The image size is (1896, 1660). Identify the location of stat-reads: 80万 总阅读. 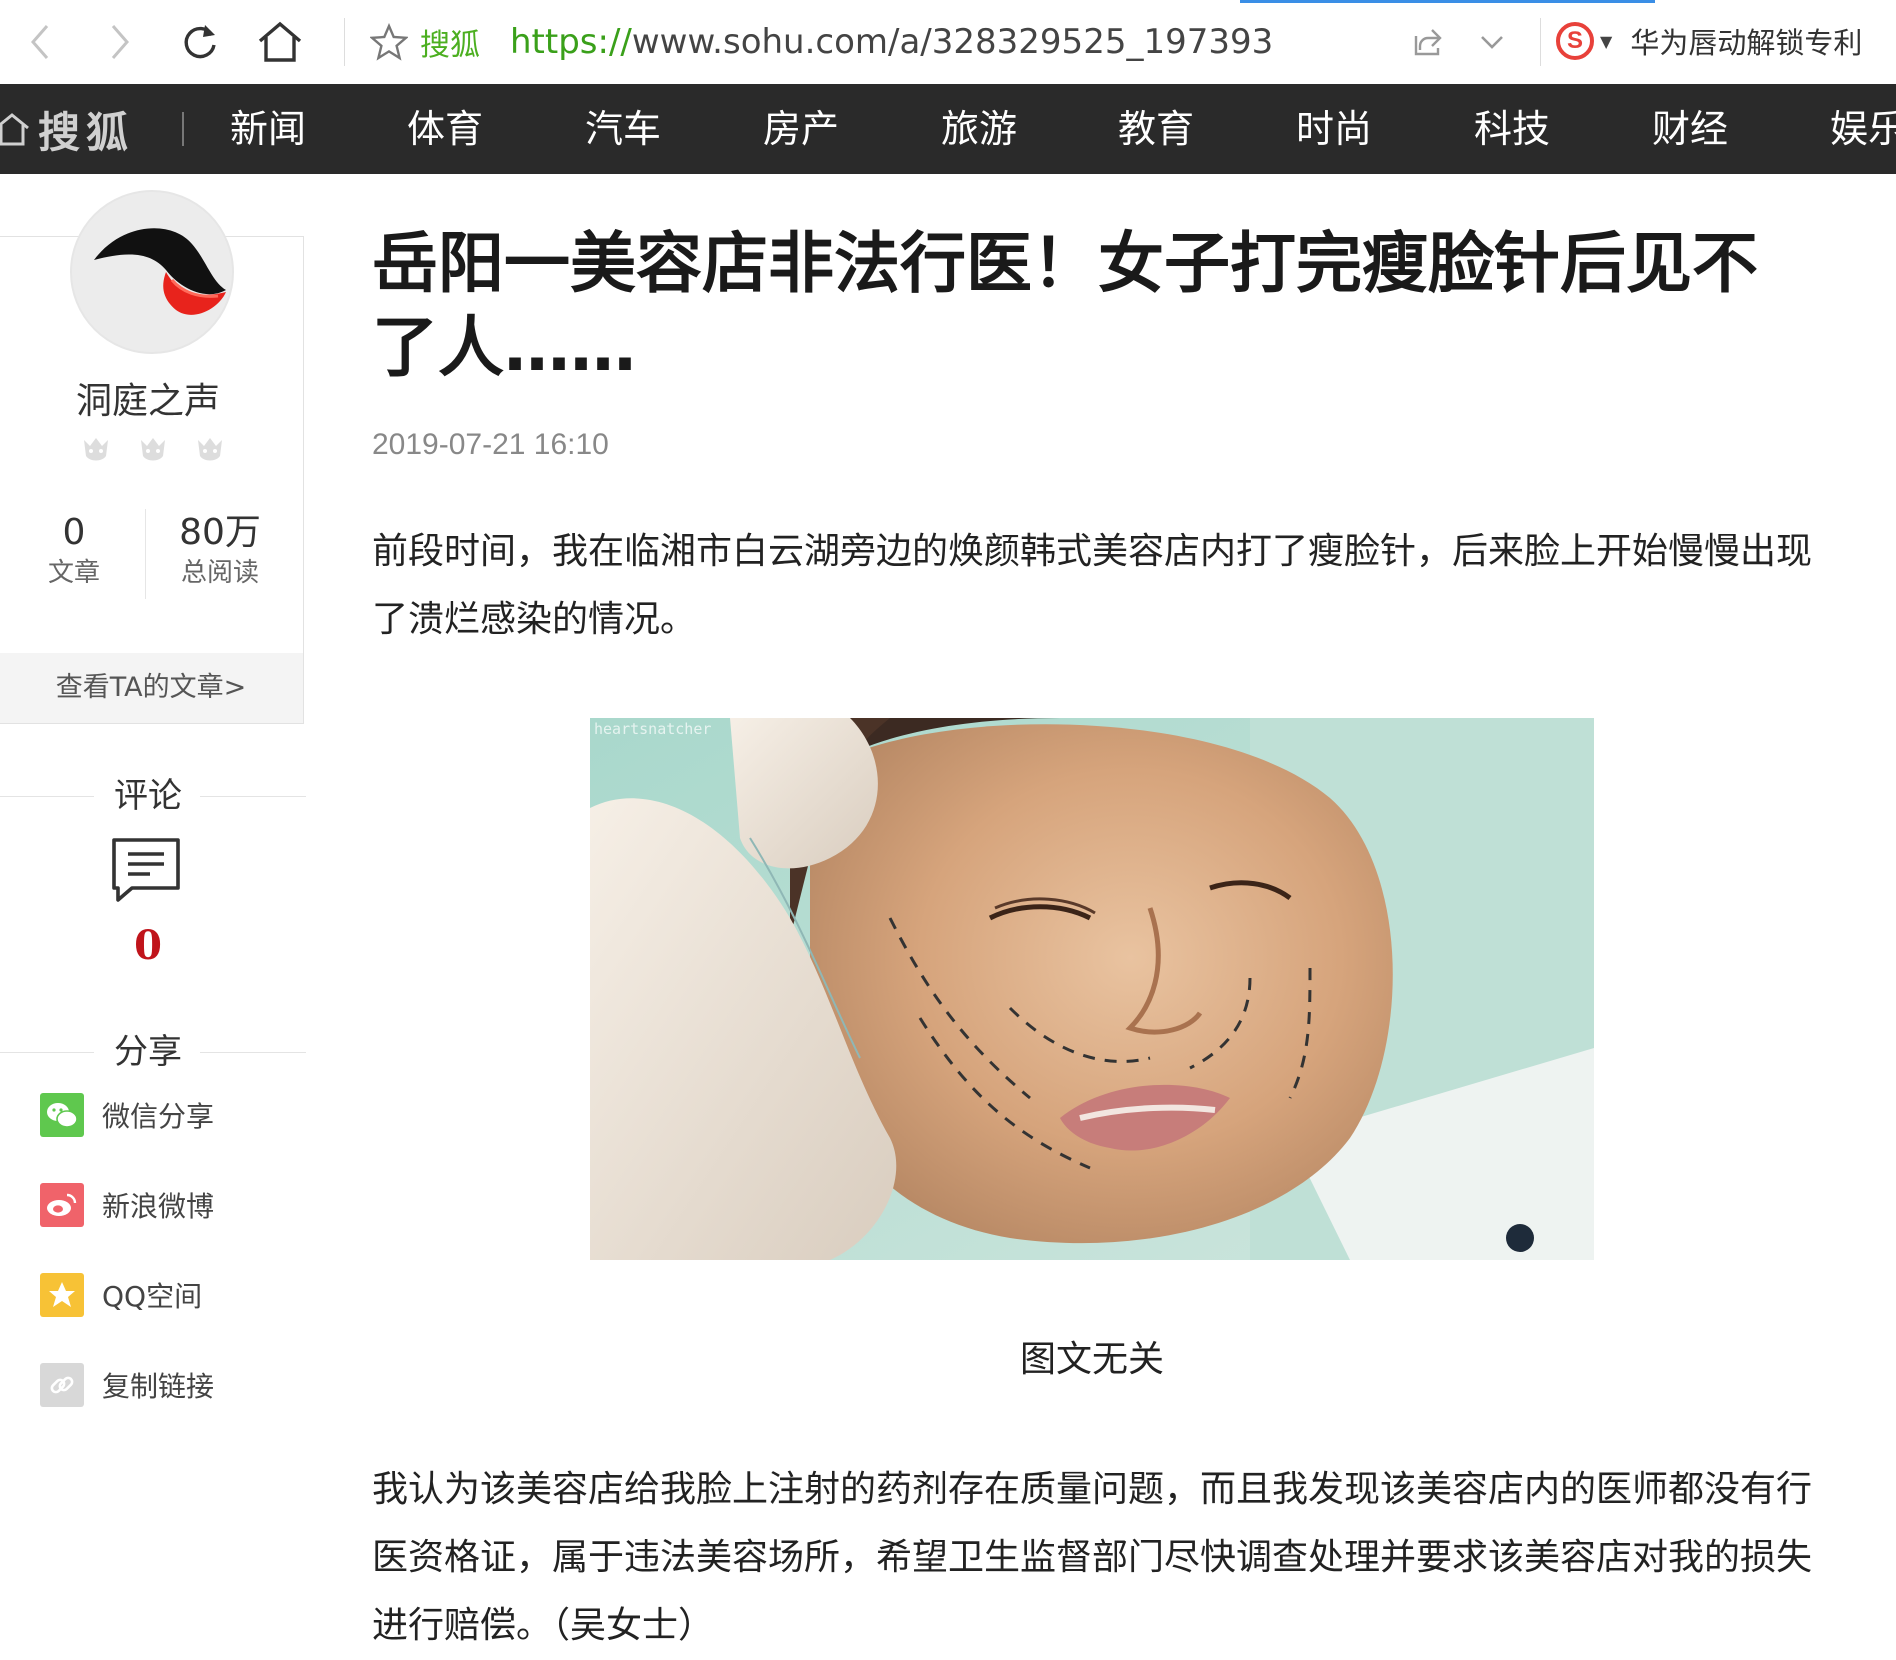
(220, 551).